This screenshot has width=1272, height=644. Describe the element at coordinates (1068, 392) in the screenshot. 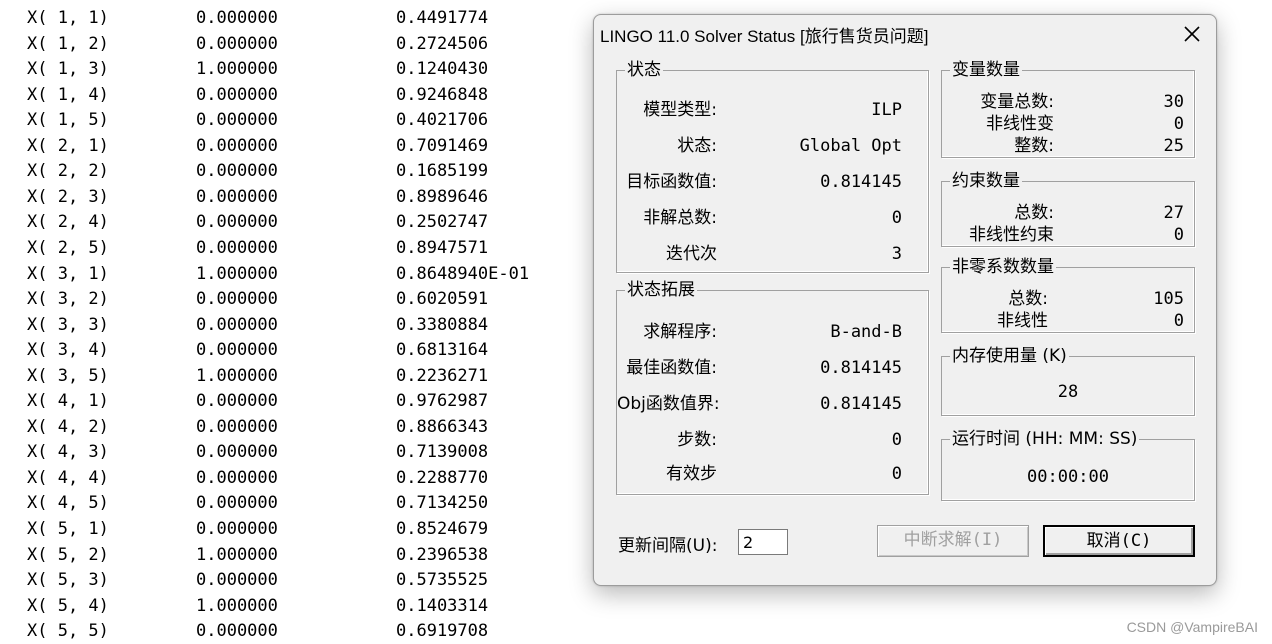

I see `memory-value: 28` at that location.